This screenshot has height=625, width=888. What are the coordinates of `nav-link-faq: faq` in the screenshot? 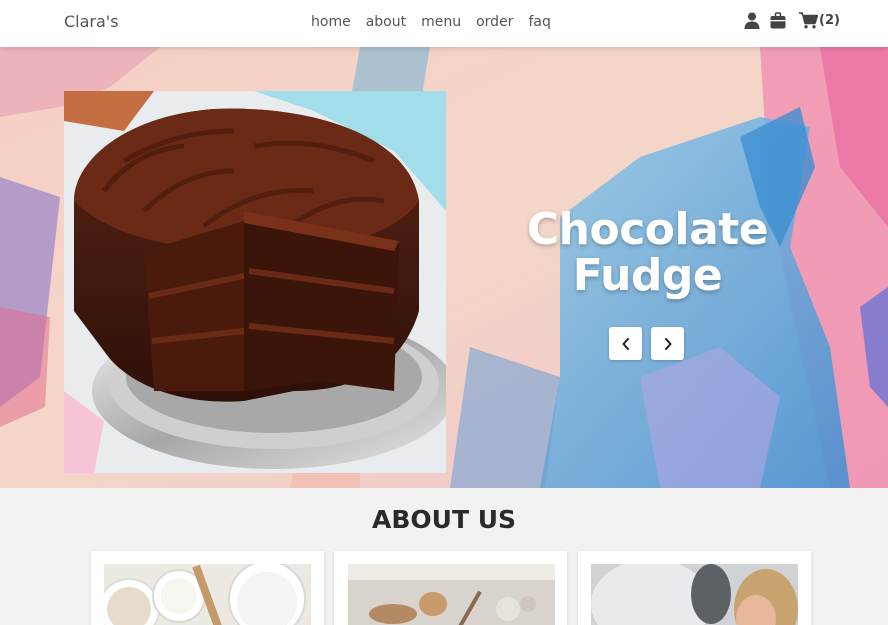 It's located at (539, 22).